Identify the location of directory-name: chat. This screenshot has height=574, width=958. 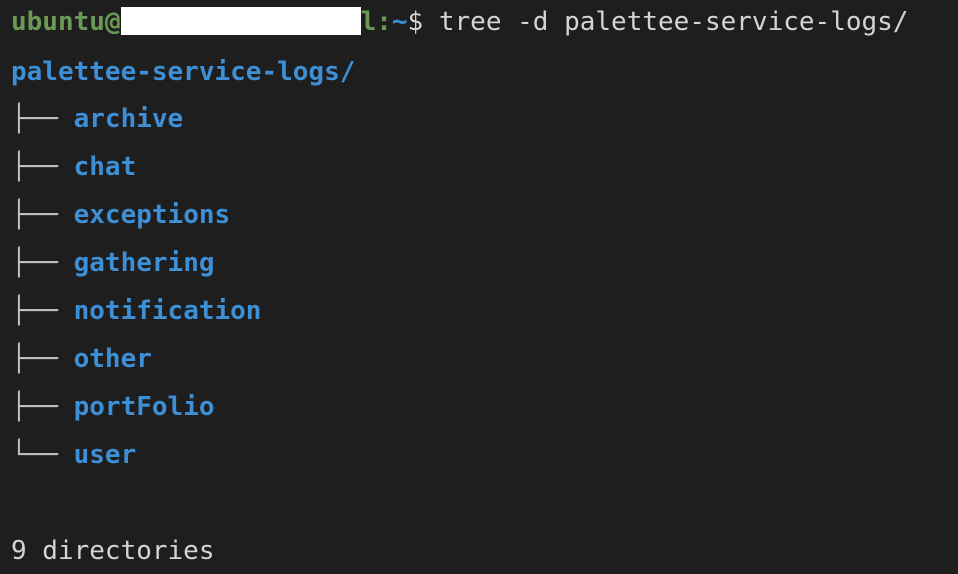
(105, 167).